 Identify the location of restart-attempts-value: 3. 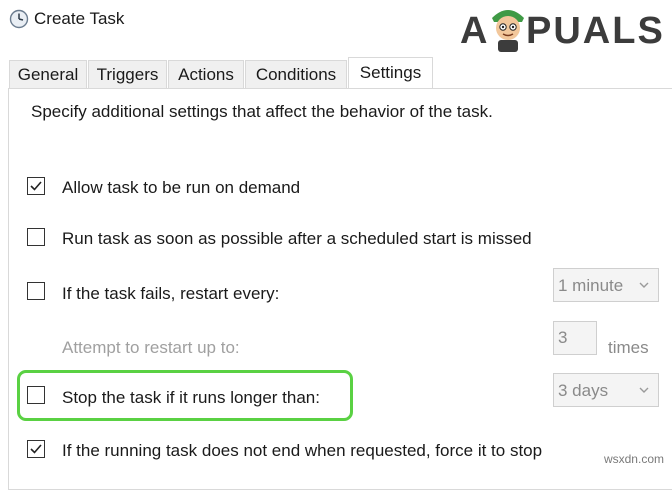
(563, 337).